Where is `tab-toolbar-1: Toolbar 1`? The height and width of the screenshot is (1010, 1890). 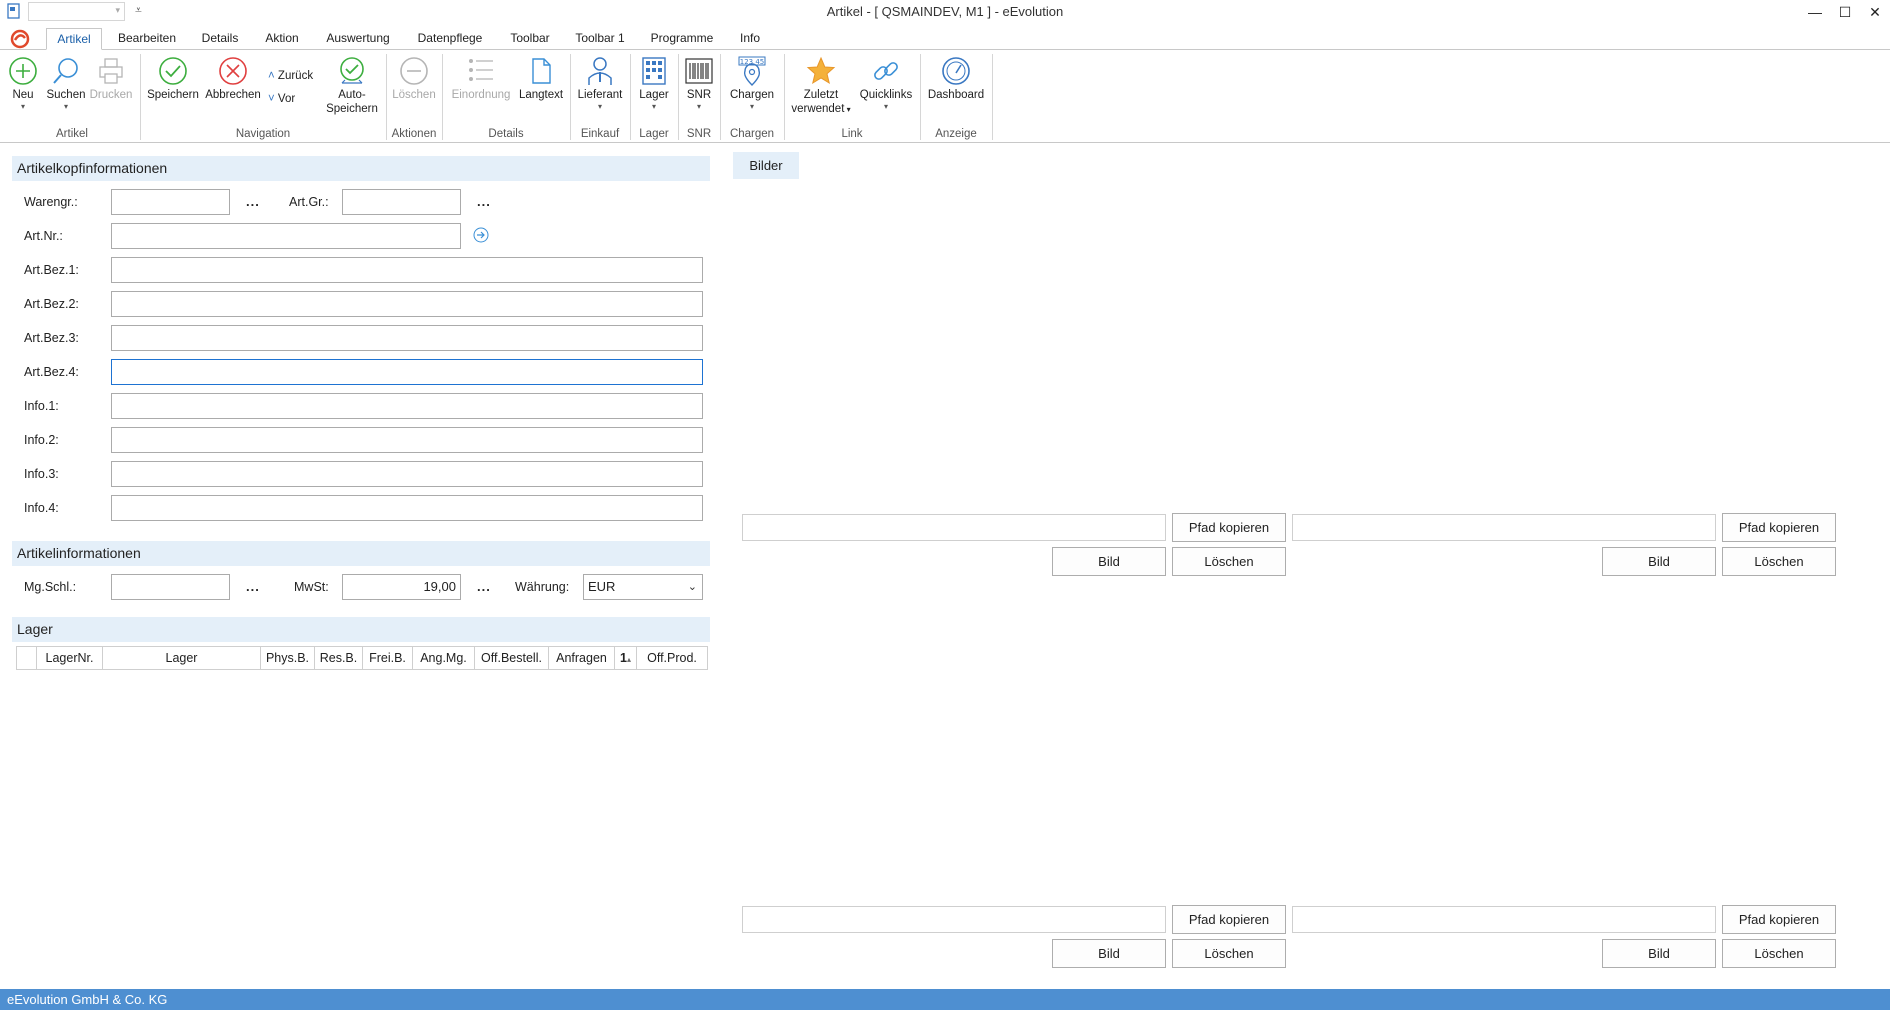 tab-toolbar-1: Toolbar 1 is located at coordinates (600, 39).